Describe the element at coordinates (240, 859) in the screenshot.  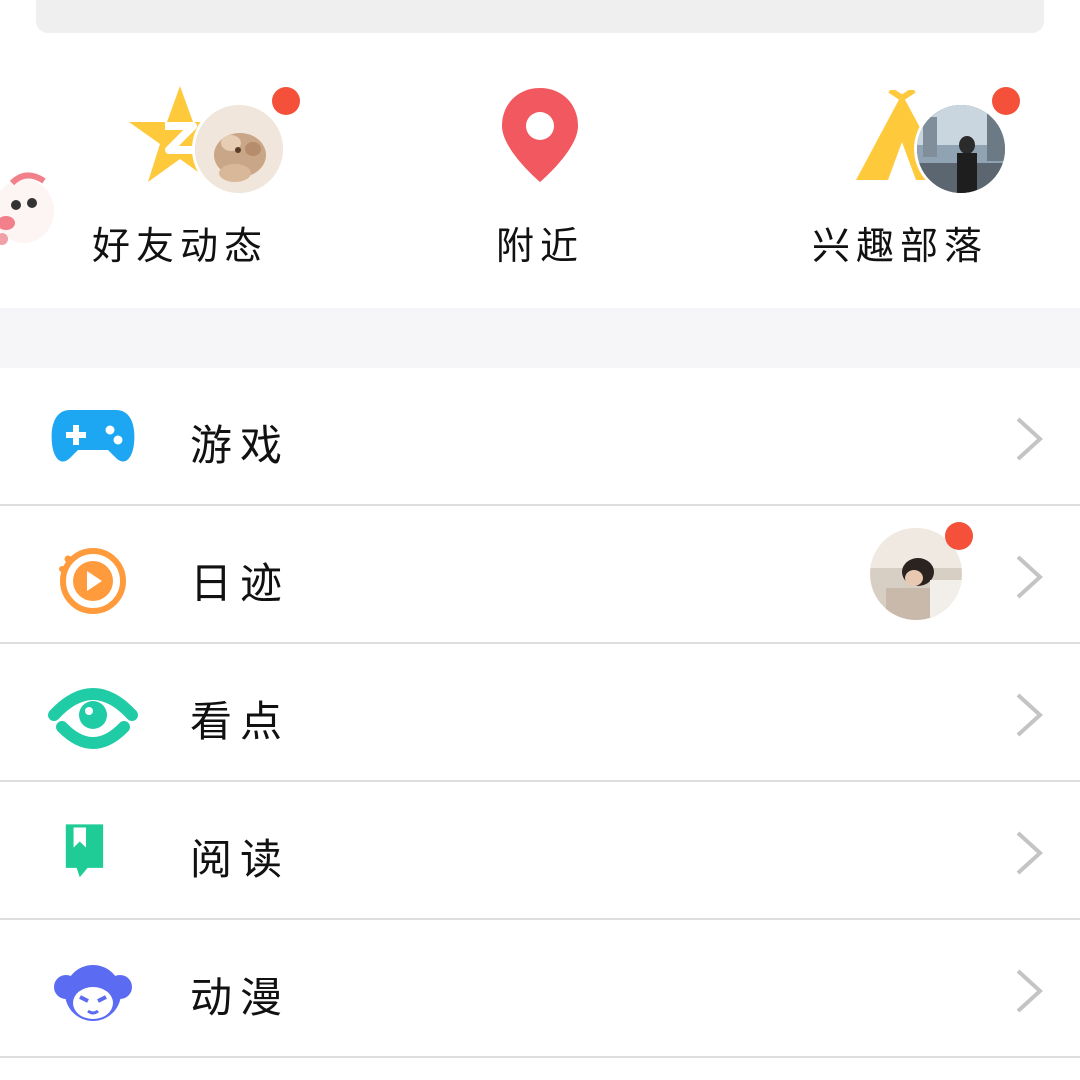
I see `menu-item-label: 阅读` at that location.